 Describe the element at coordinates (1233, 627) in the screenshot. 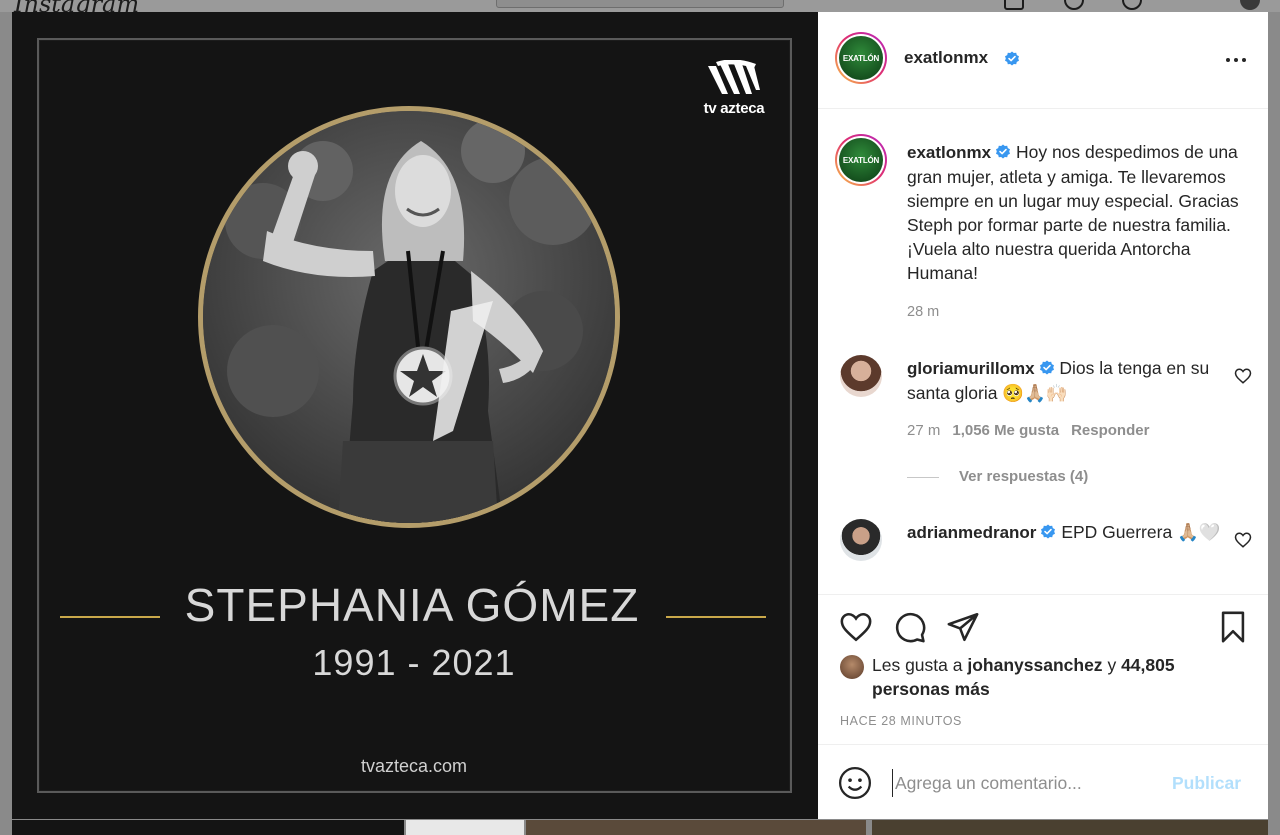

I see `save-bookmark-icon` at that location.